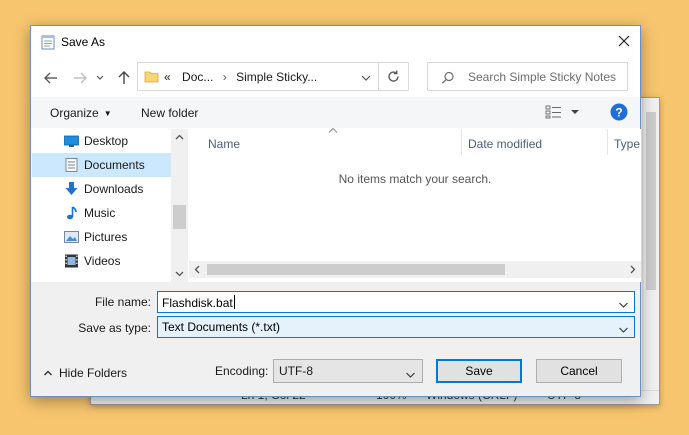 The width and height of the screenshot is (689, 435). What do you see at coordinates (114, 328) in the screenshot?
I see `save-as-type-label: Save as type:` at bounding box center [114, 328].